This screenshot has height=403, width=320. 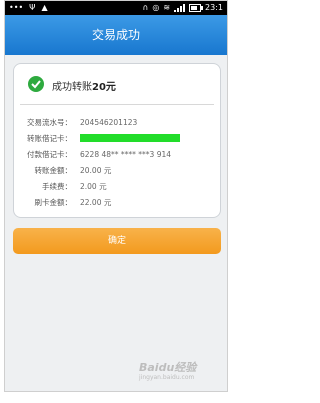 What do you see at coordinates (117, 170) in the screenshot?
I see `detail-row-amount: 转账金额： 20.00 元` at bounding box center [117, 170].